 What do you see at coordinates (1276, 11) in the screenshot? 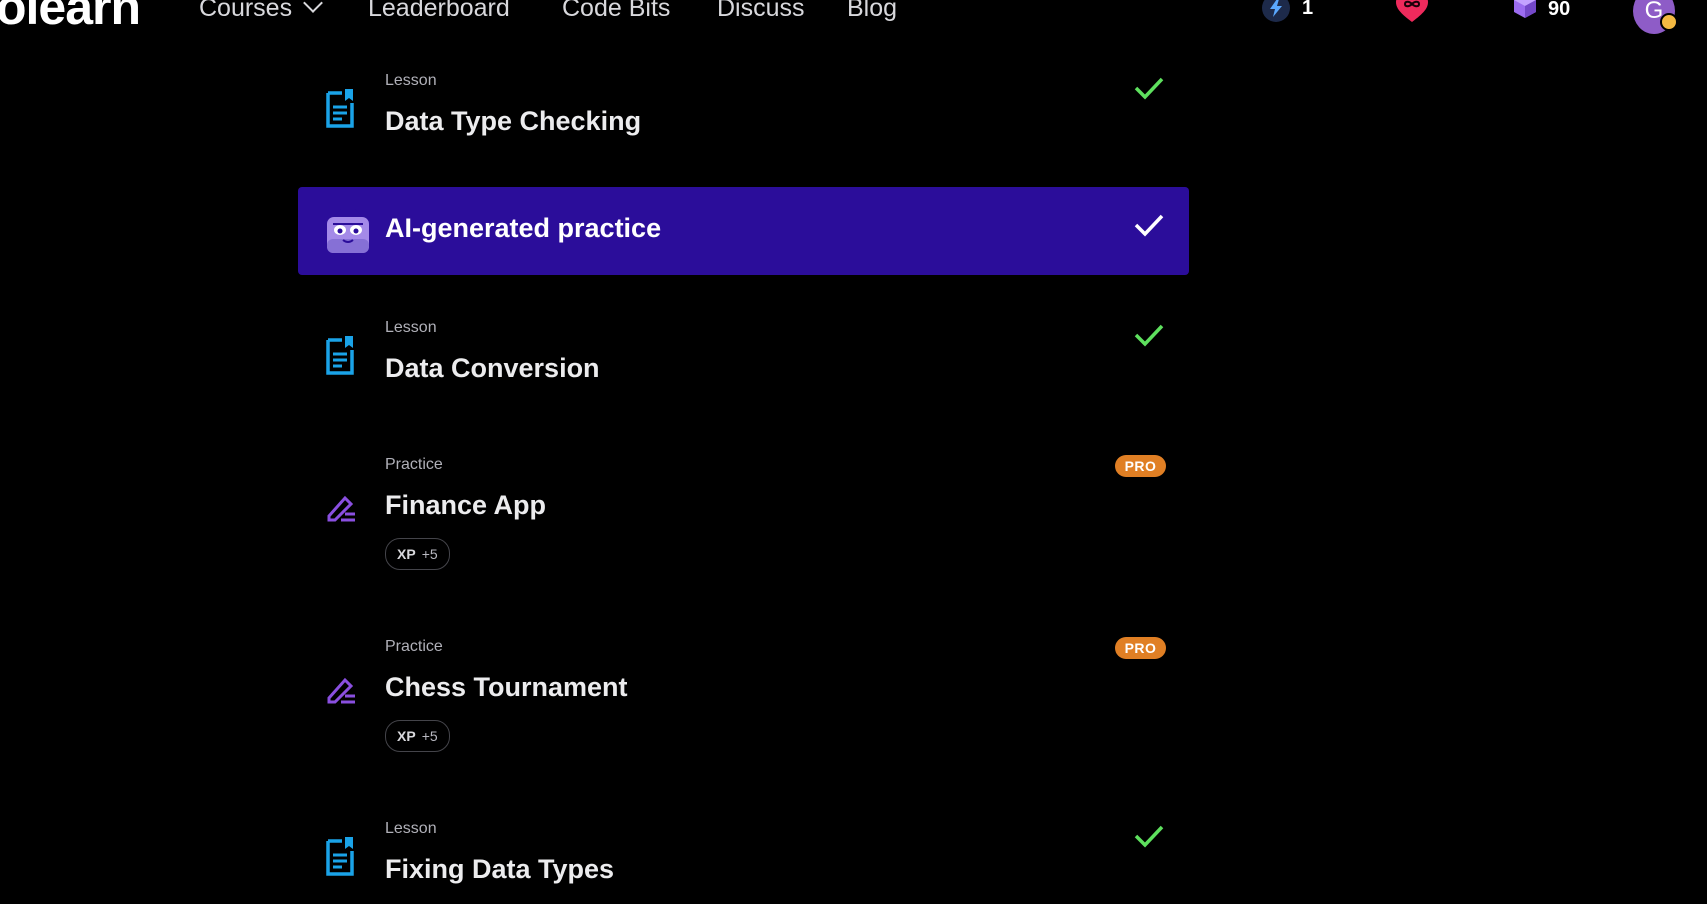
I see `lightning-icon` at bounding box center [1276, 11].